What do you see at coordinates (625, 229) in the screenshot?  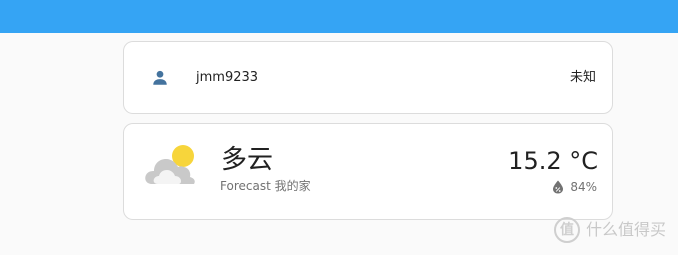 I see `watermark-text: 什么值得买` at bounding box center [625, 229].